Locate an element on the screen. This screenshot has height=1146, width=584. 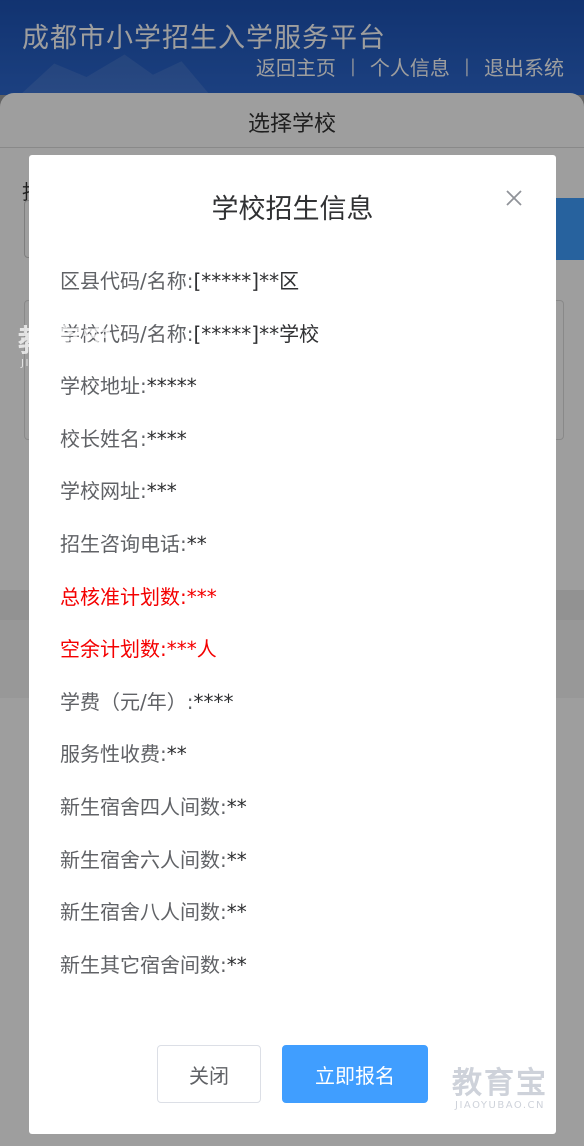
info-value: ***人 is located at coordinates (191, 649).